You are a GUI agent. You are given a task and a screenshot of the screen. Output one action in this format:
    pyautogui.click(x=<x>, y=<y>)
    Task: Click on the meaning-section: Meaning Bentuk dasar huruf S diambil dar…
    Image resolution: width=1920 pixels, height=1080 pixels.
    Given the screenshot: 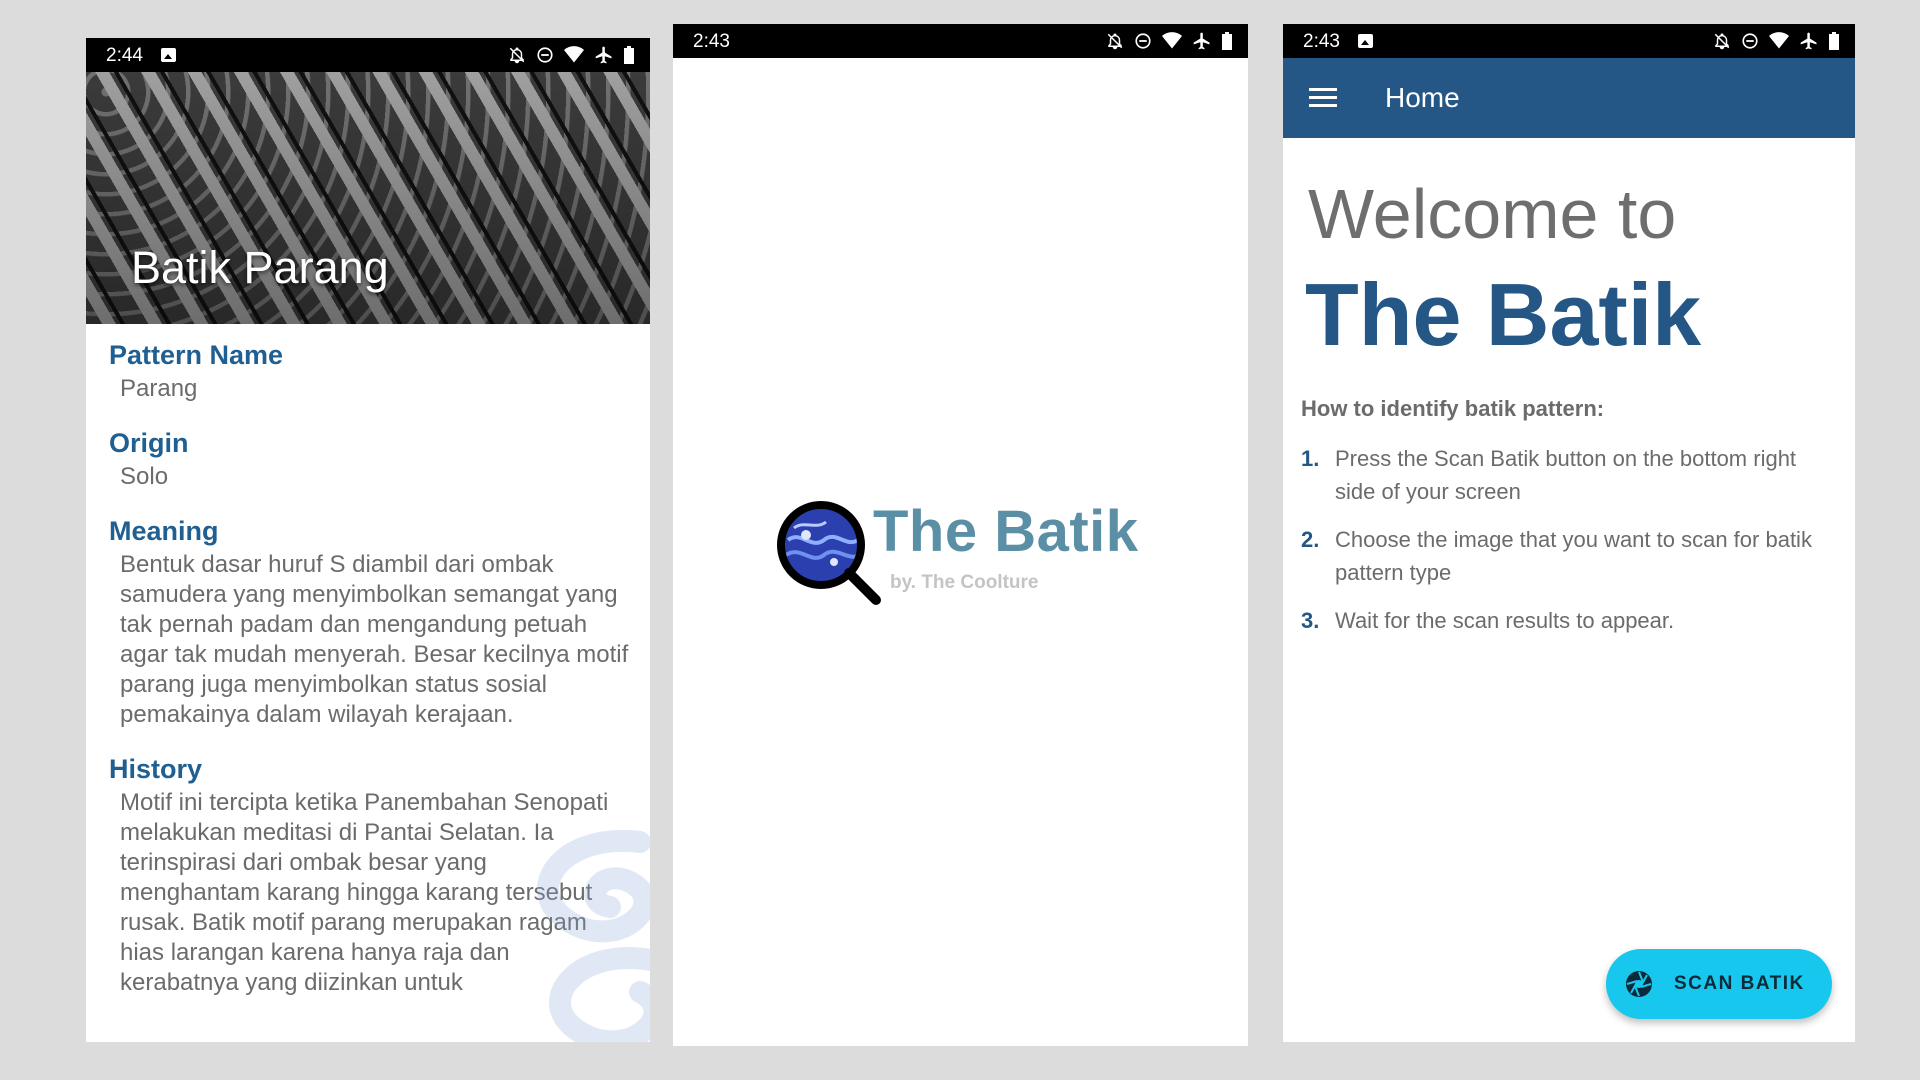 What is the action you would take?
    pyautogui.click(x=369, y=622)
    